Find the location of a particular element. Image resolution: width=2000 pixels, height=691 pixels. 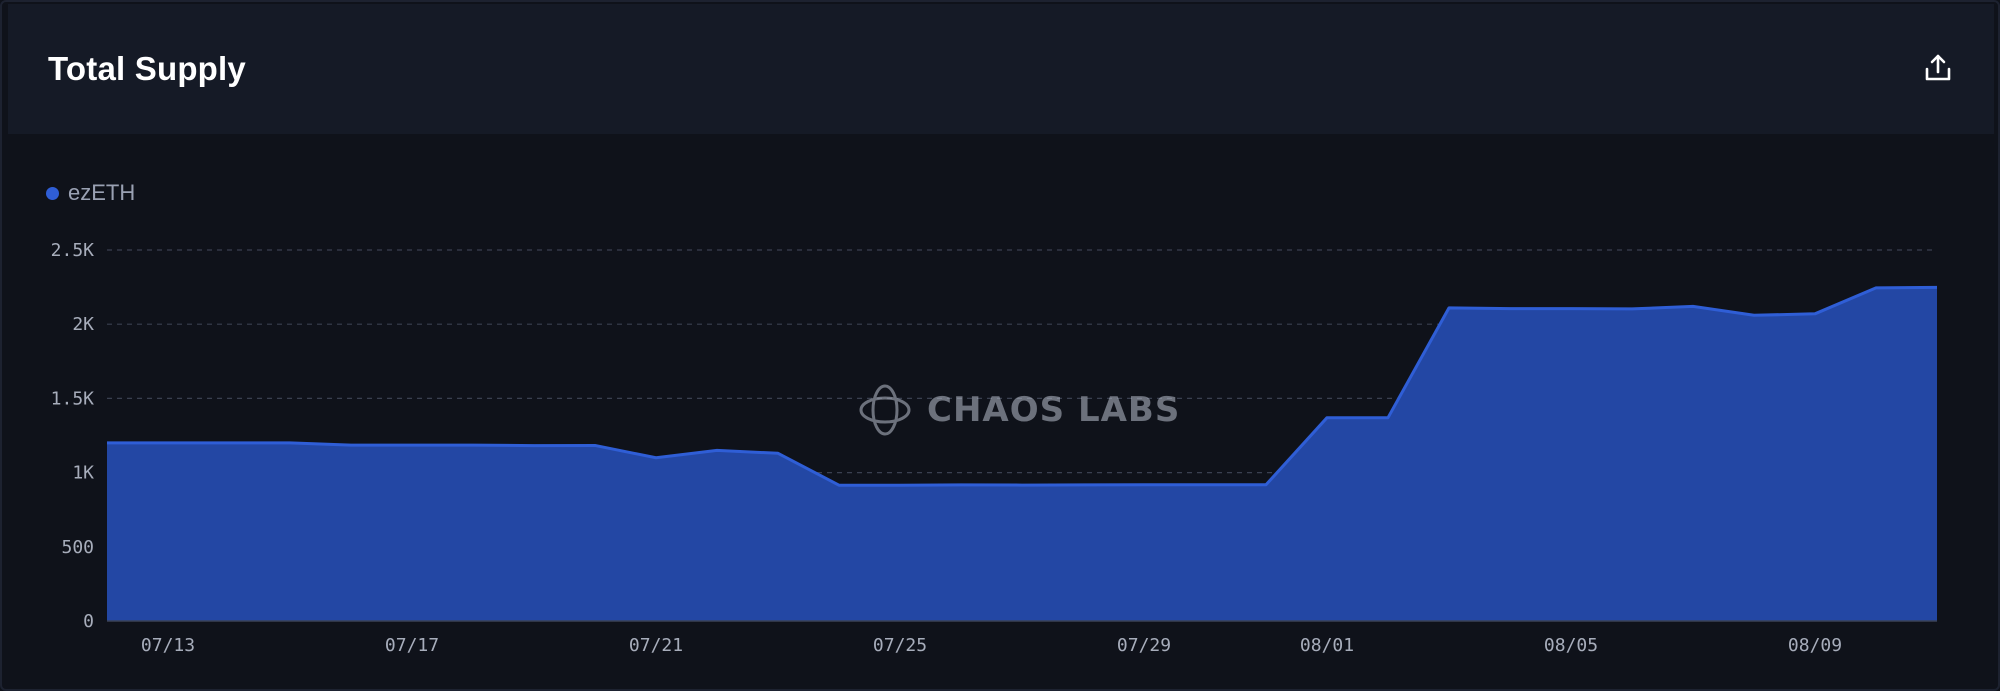

y-tick-label: 2.5K is located at coordinates (73, 250).